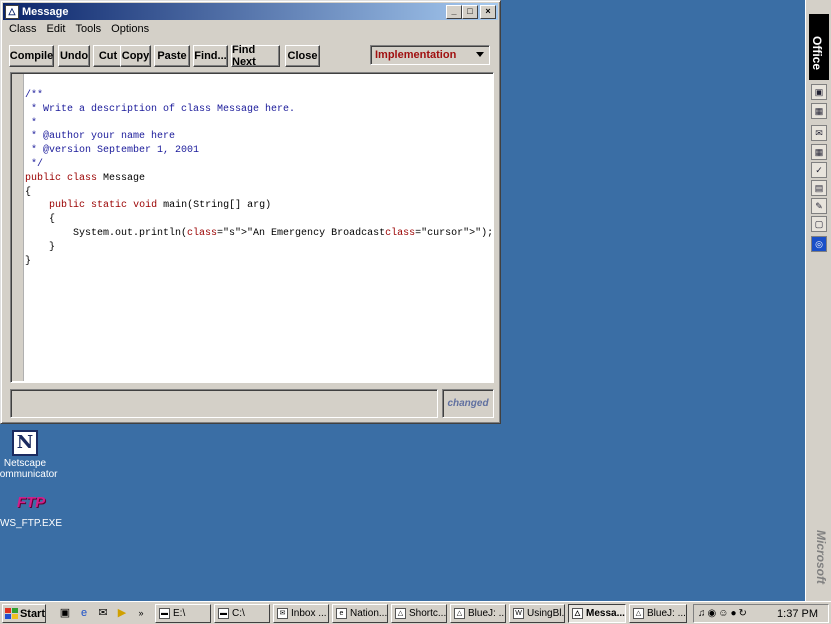 The width and height of the screenshot is (831, 624). Describe the element at coordinates (819, 224) in the screenshot. I see `note-icon: ▢` at that location.